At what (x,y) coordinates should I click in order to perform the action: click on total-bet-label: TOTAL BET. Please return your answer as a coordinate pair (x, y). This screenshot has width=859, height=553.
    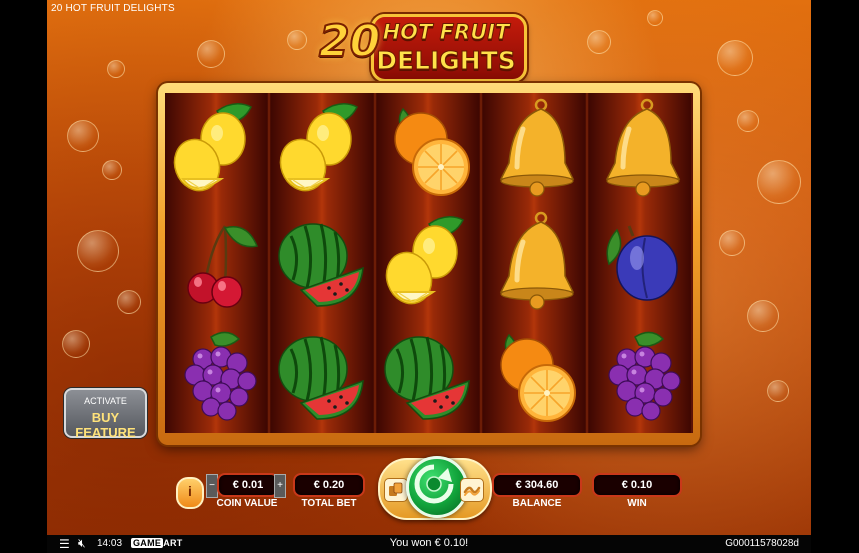
    Looking at the image, I should click on (329, 503).